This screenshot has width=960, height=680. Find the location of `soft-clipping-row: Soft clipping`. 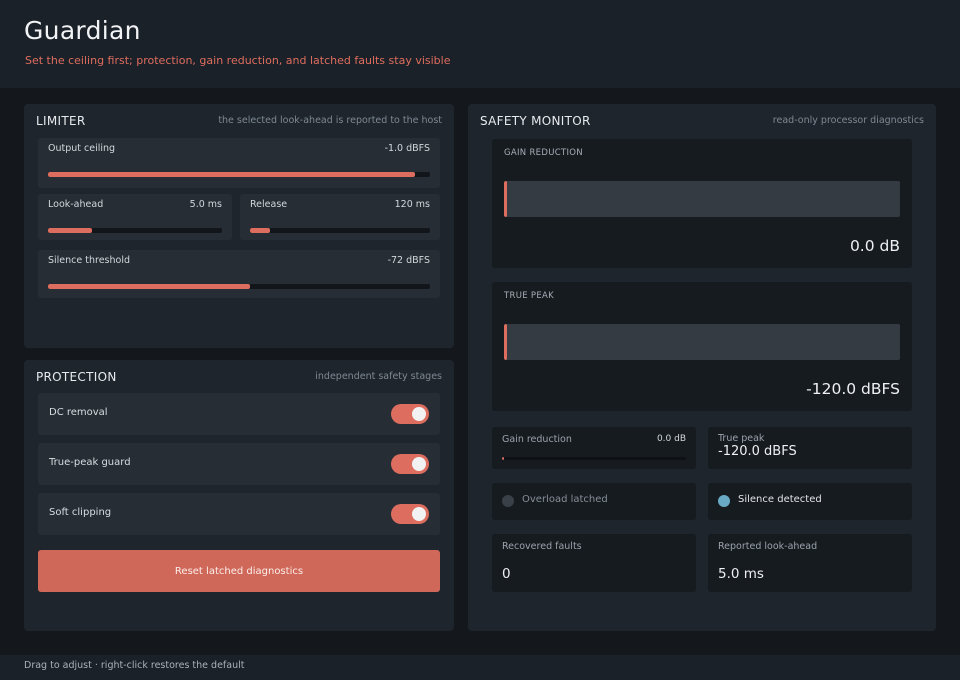

soft-clipping-row: Soft clipping is located at coordinates (239, 514).